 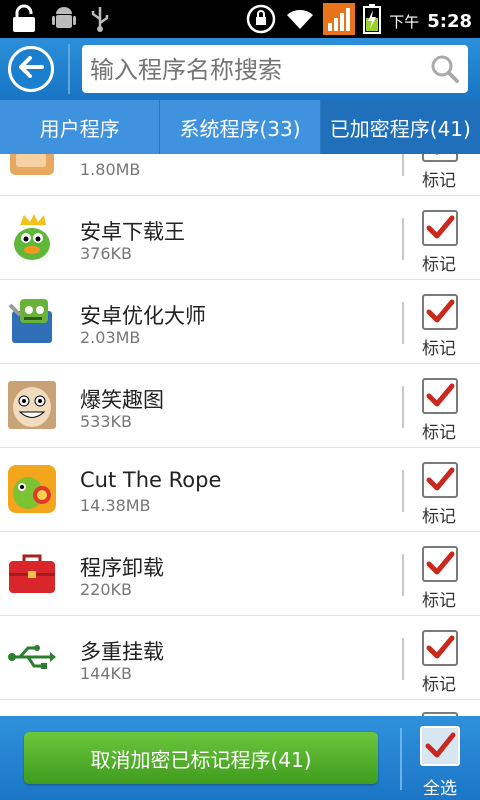 What do you see at coordinates (32, 321) in the screenshot?
I see `optimizer-robot-icon` at bounding box center [32, 321].